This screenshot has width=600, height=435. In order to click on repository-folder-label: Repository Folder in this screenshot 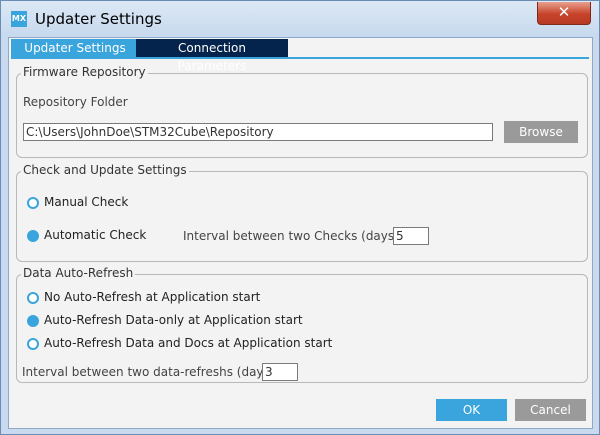, I will do `click(75, 102)`.